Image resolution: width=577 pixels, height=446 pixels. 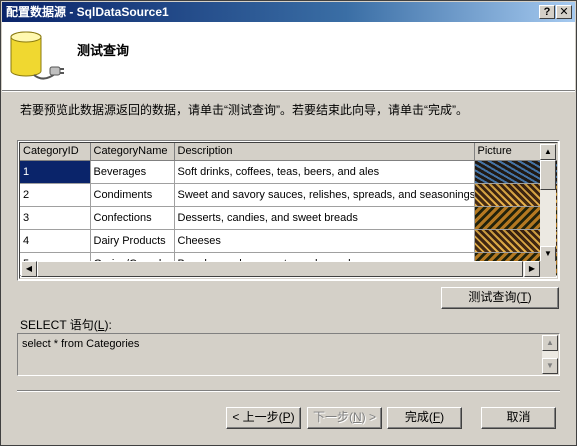 I want to click on finish-button: 完成(F), so click(x=424, y=418).